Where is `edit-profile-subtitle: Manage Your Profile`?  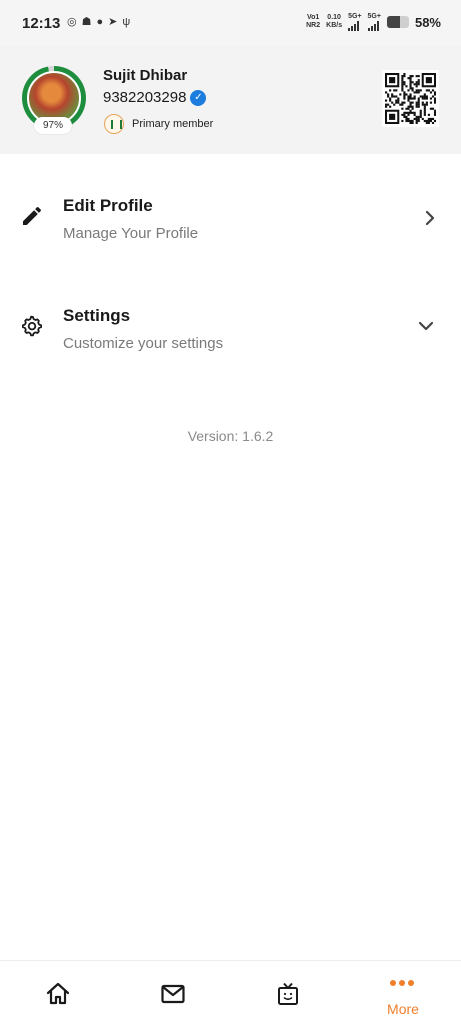
edit-profile-subtitle: Manage Your Profile is located at coordinates (131, 233).